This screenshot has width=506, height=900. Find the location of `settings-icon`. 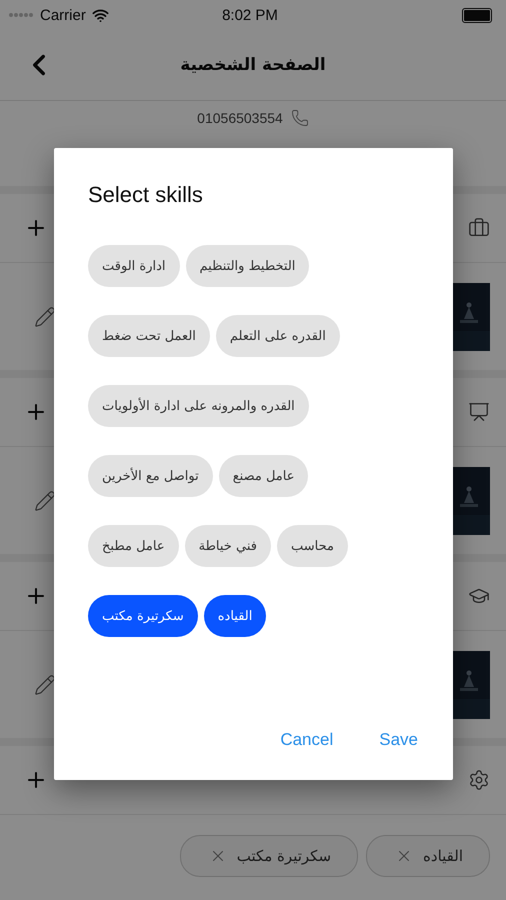

settings-icon is located at coordinates (479, 780).